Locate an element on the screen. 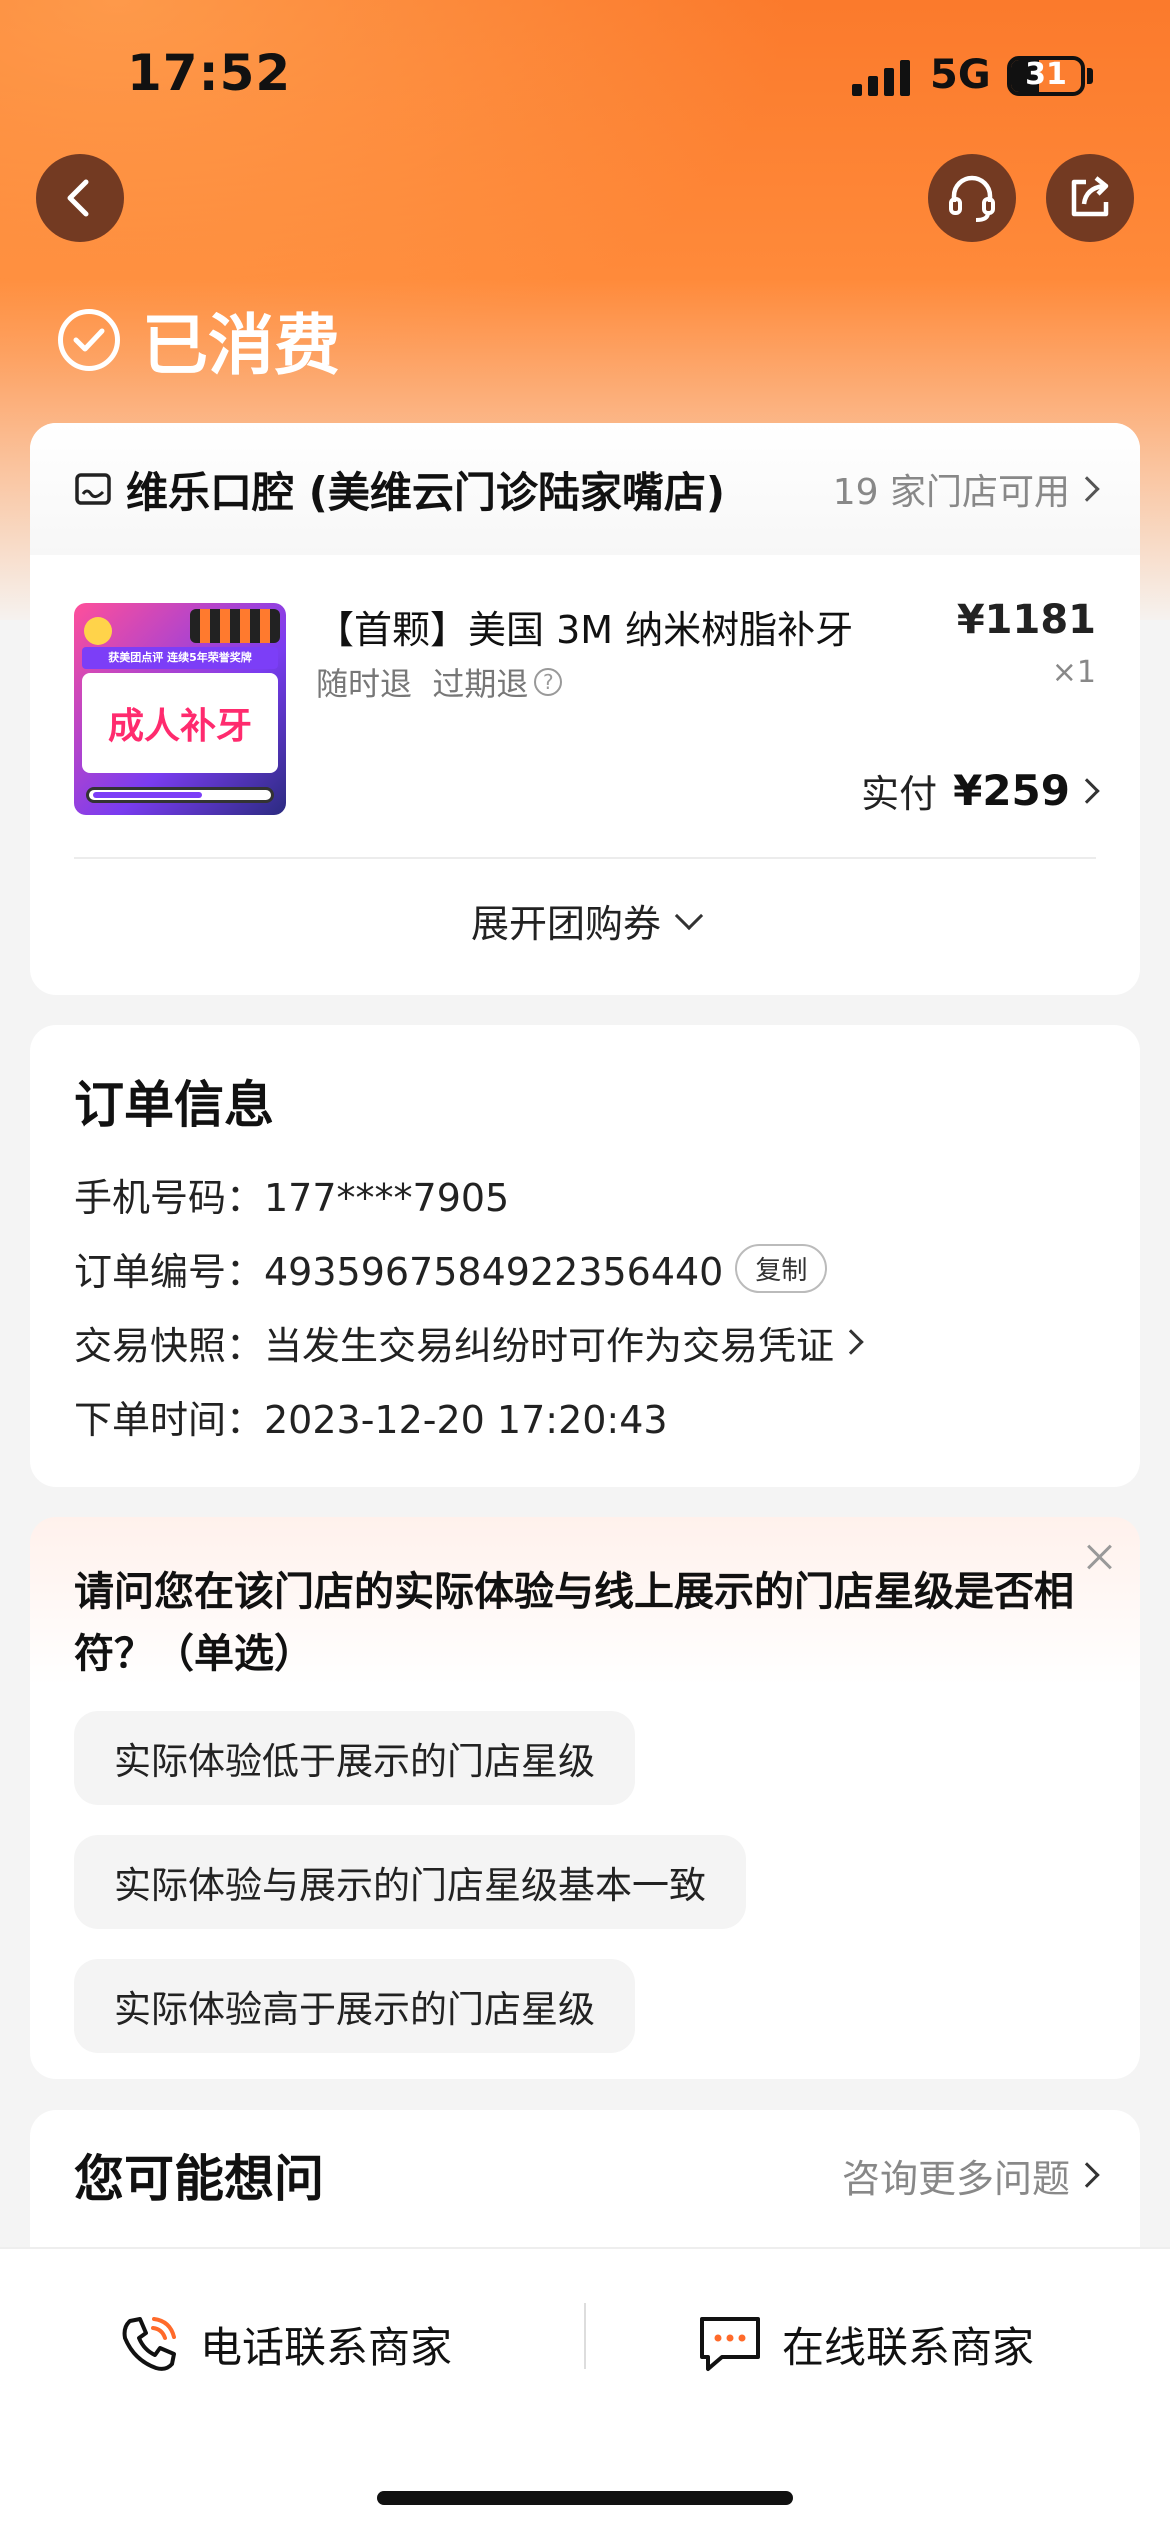  check-circle-icon is located at coordinates (89, 340).